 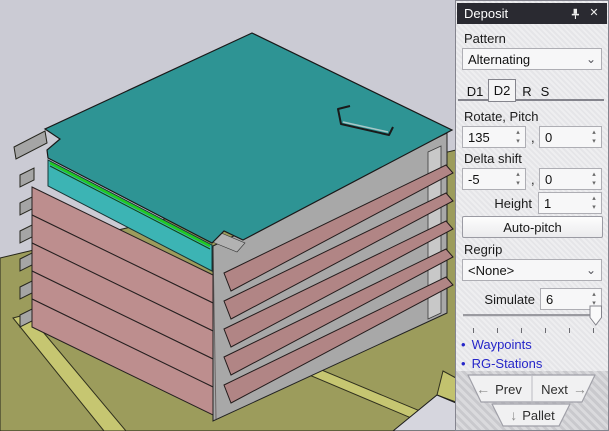 I want to click on pattern-label: Pattern, so click(x=485, y=38).